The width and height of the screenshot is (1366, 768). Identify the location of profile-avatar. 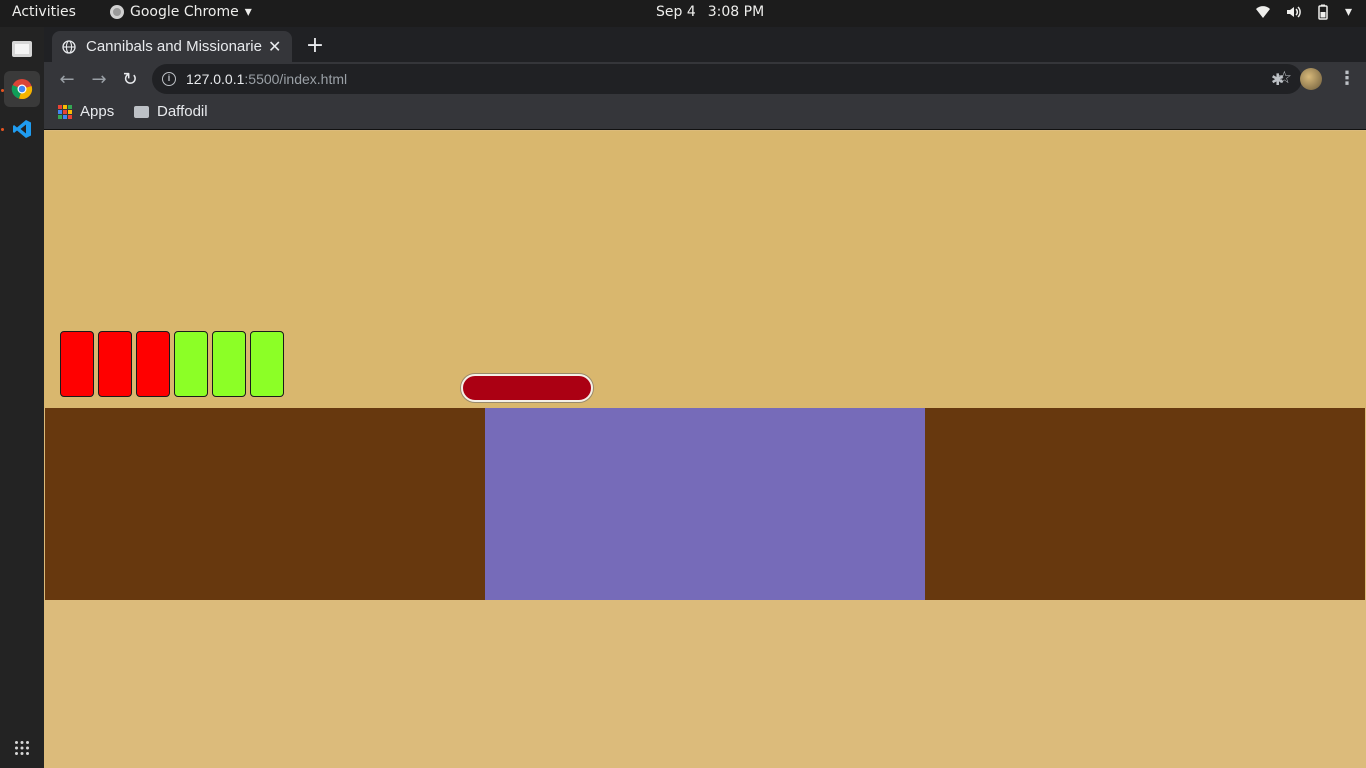
(1311, 79).